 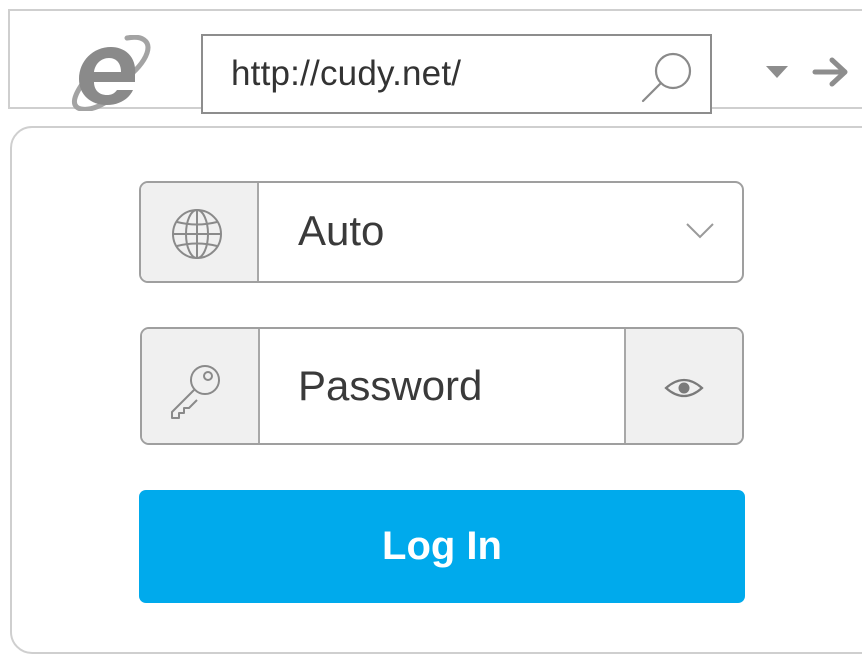 I want to click on password-field, so click(x=442, y=386).